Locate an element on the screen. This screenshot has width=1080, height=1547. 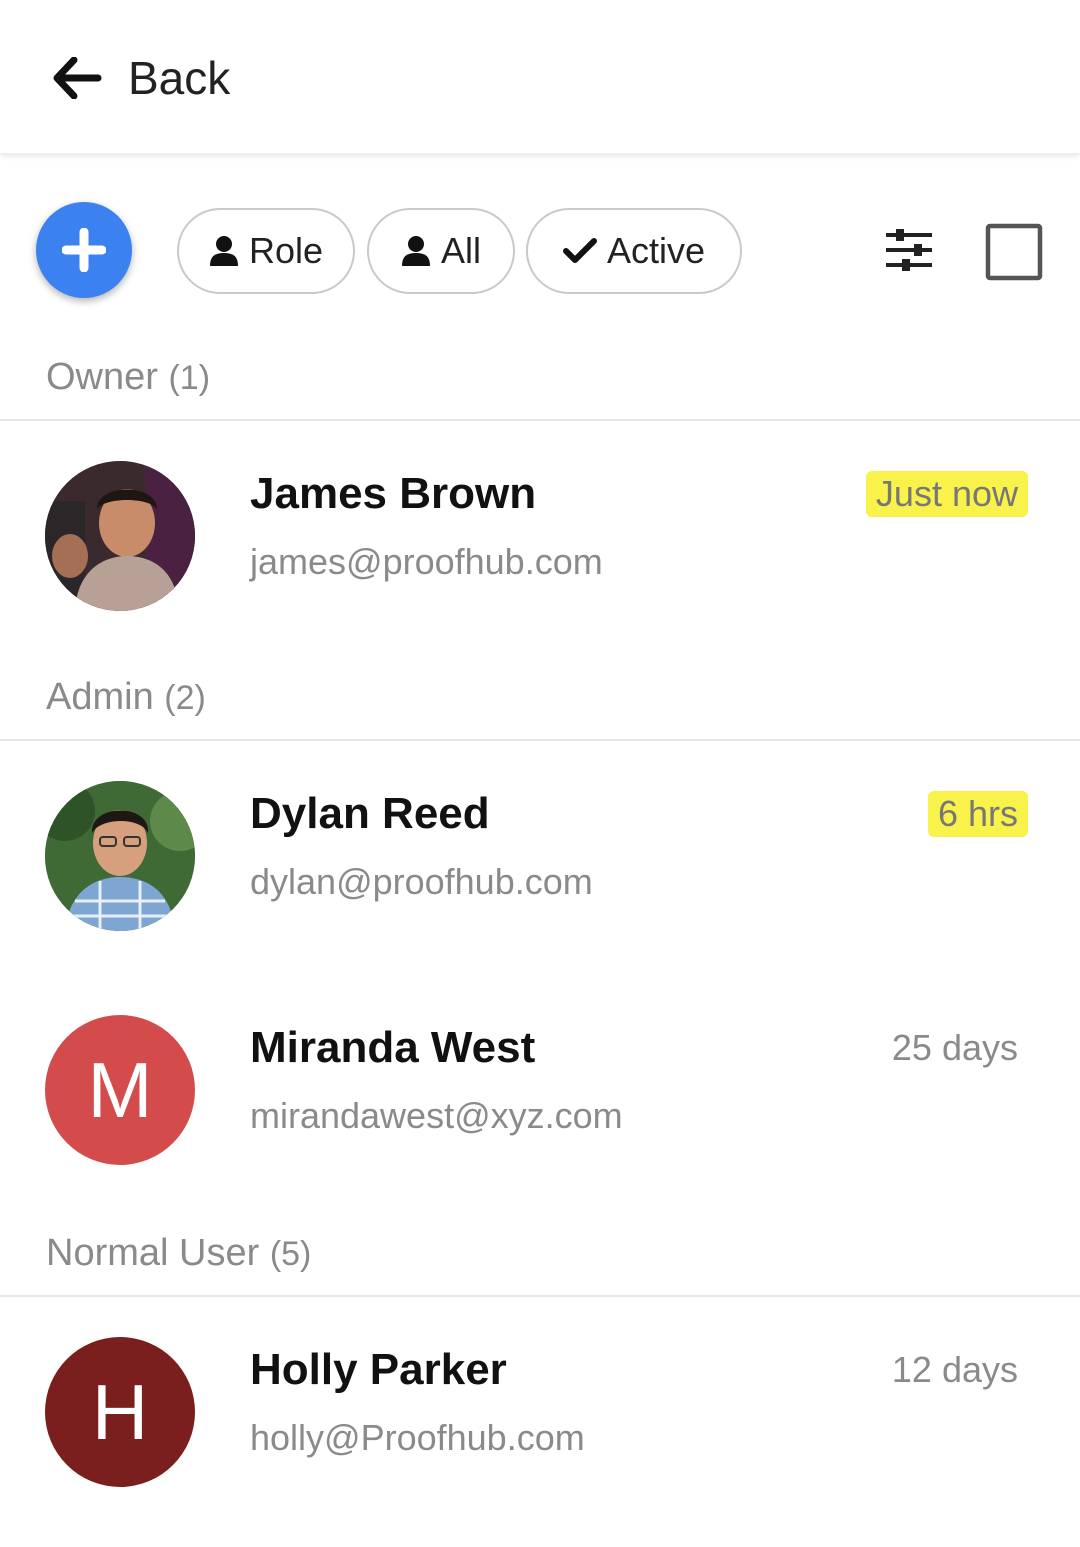
filter-settings-button is located at coordinates (909, 252).